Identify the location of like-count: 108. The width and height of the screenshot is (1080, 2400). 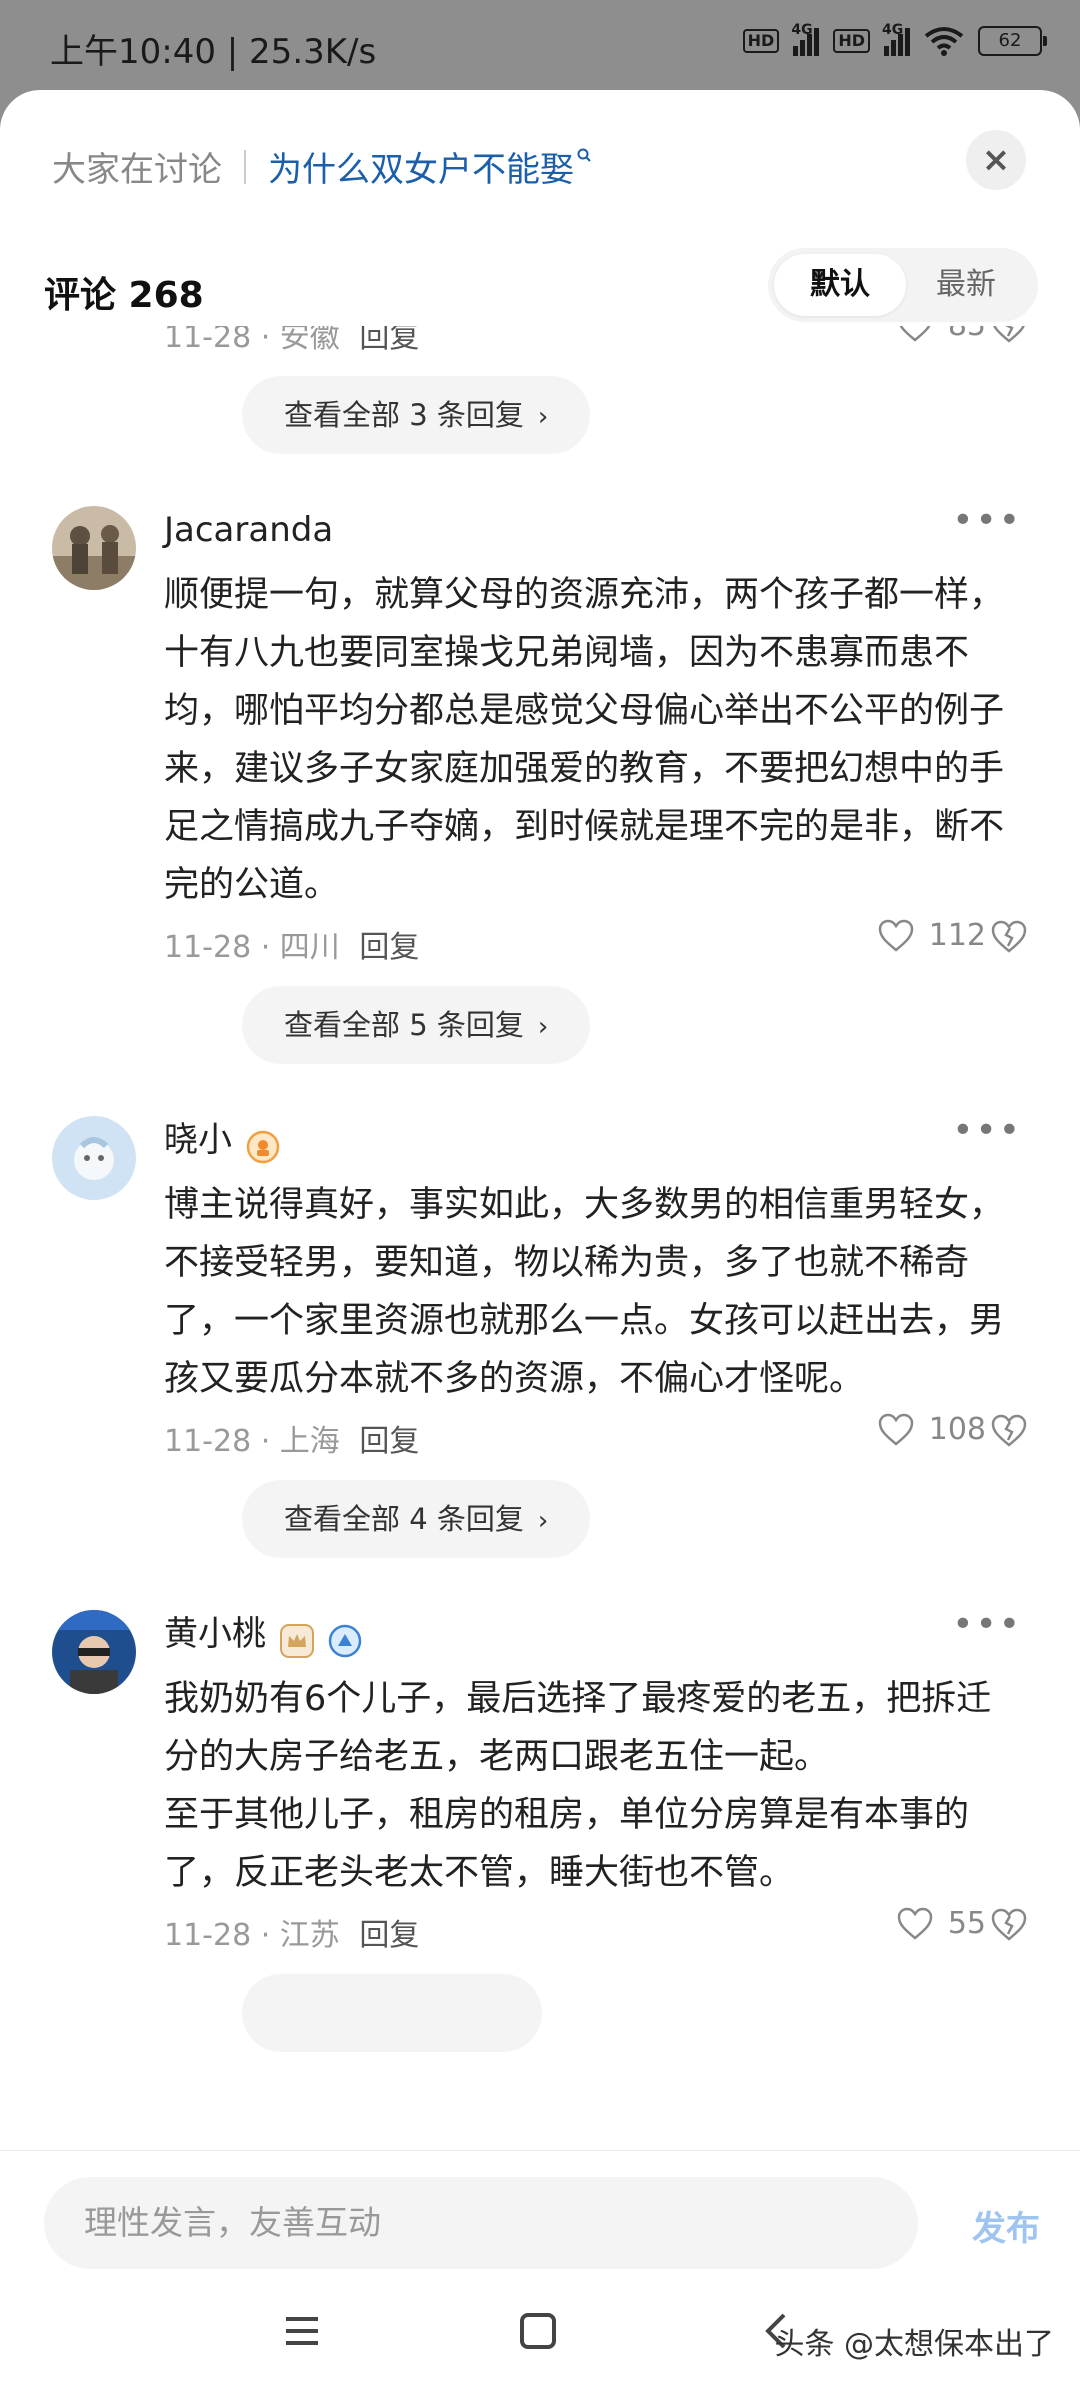
(957, 1429).